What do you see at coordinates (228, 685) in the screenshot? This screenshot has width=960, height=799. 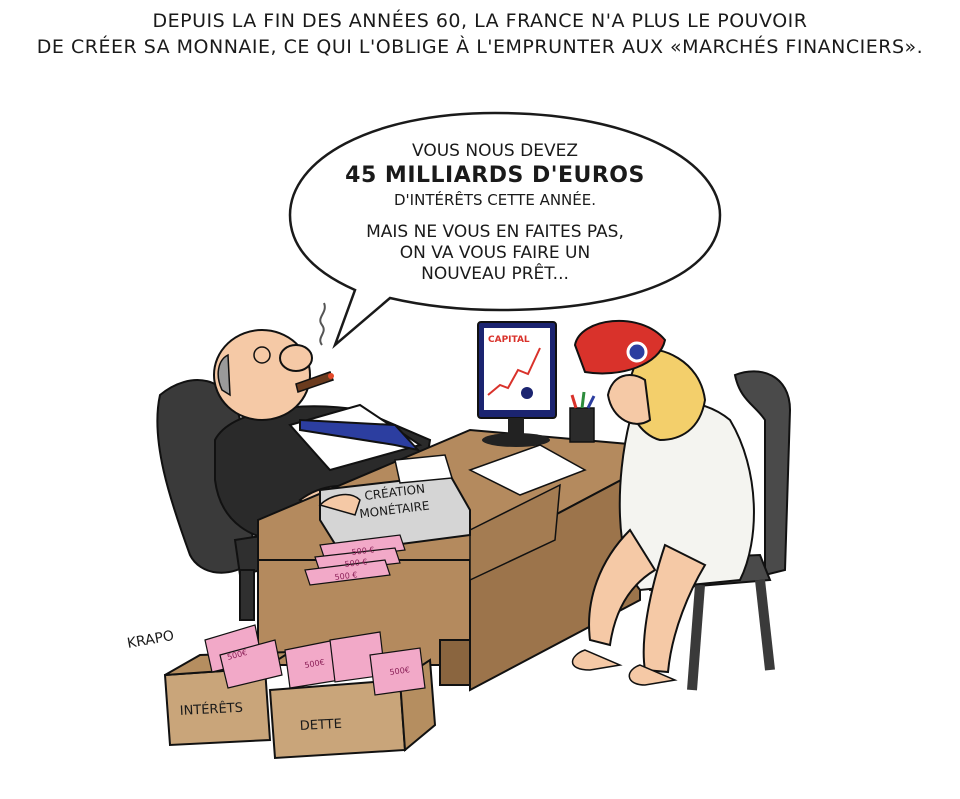 I see `interest-box` at bounding box center [228, 685].